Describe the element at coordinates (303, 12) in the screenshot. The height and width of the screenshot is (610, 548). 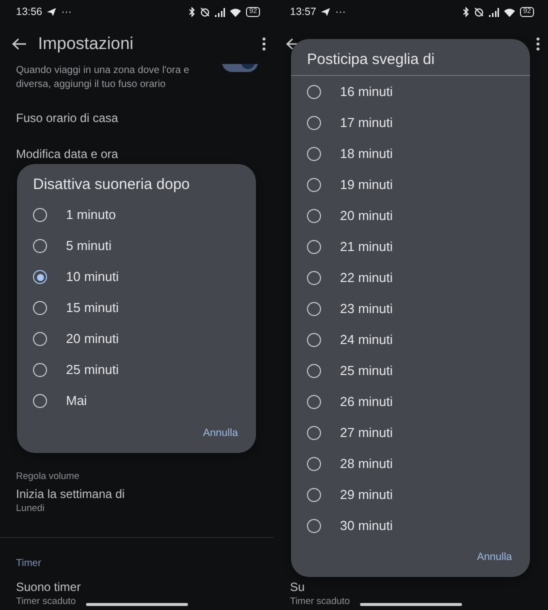
I see `clock-time: 13:57` at that location.